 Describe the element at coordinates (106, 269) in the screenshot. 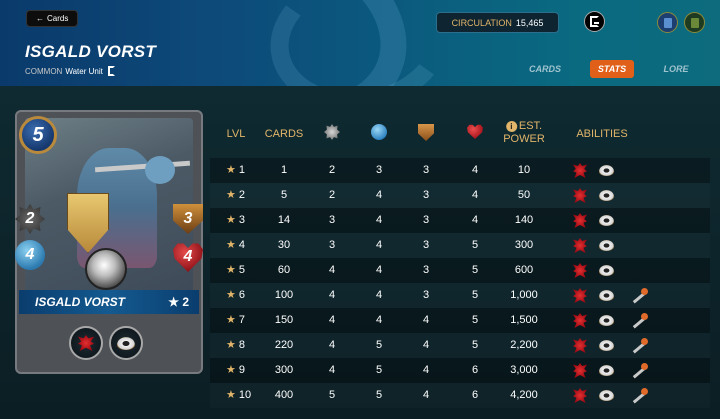

I see `speed-icon` at that location.